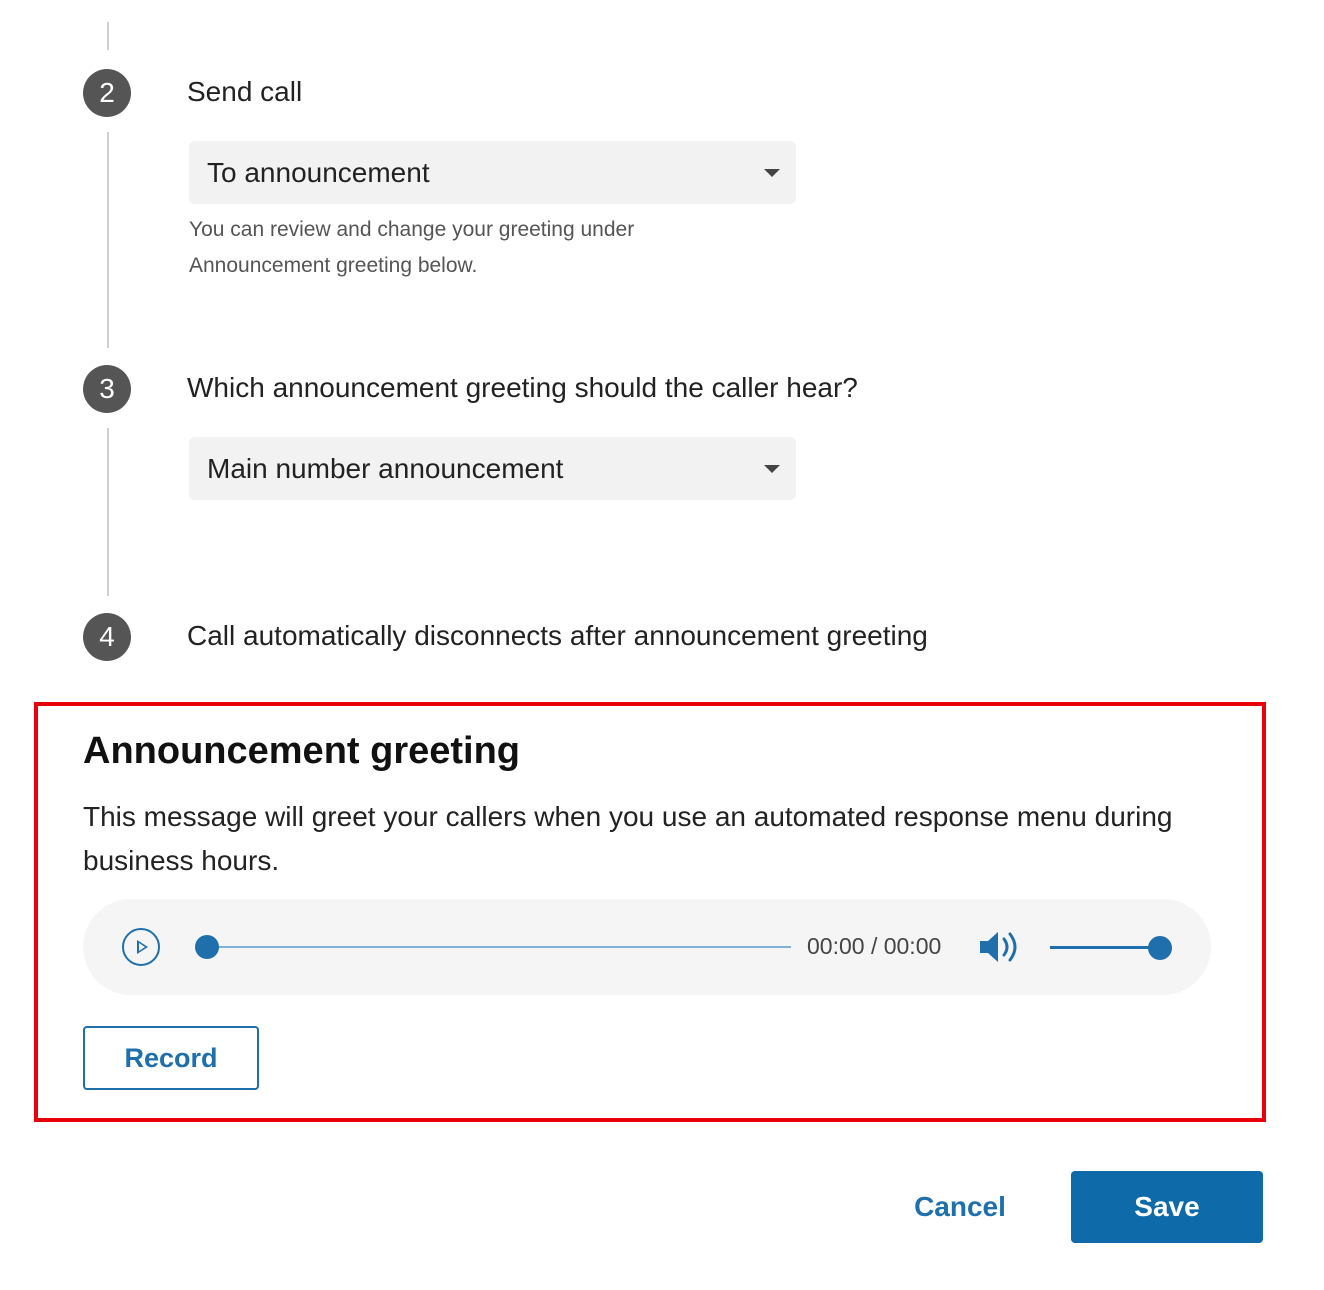  I want to click on step-2-label: Send call, so click(245, 91).